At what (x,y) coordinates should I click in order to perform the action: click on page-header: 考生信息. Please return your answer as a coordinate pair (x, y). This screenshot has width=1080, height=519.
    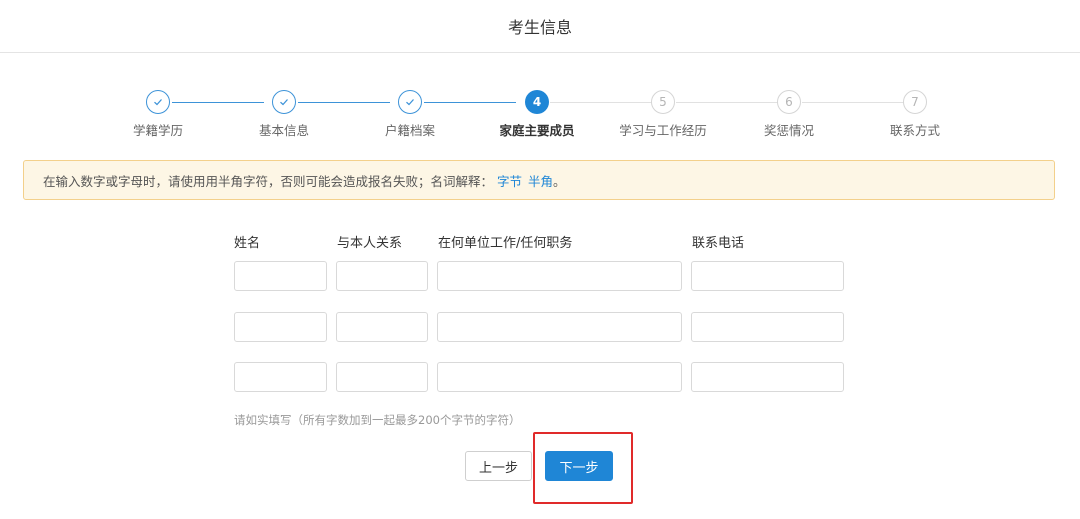
    Looking at the image, I should click on (540, 26).